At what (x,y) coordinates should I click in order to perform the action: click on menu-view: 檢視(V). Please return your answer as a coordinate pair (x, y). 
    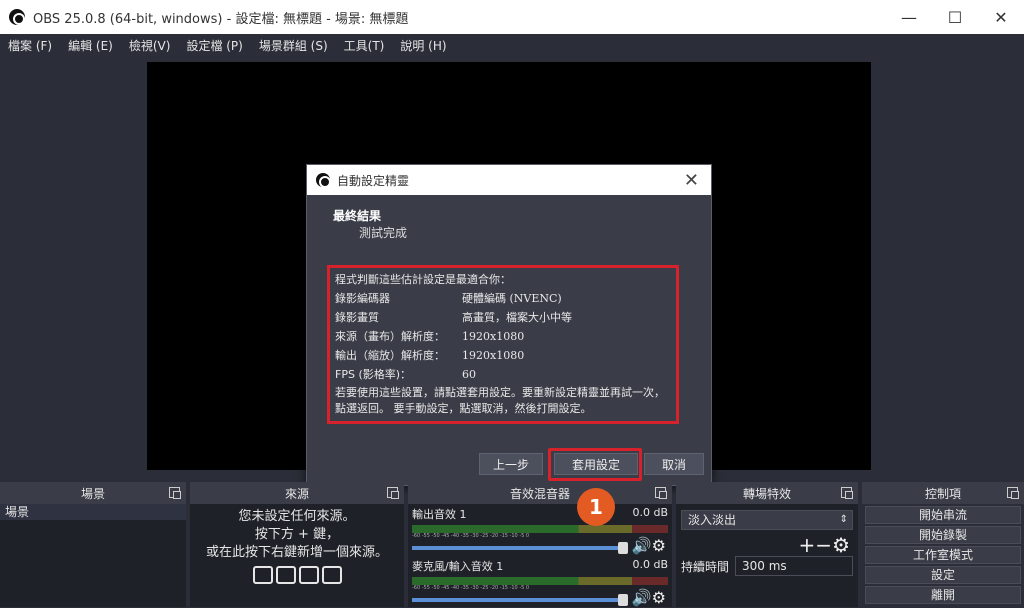
    Looking at the image, I should click on (150, 45).